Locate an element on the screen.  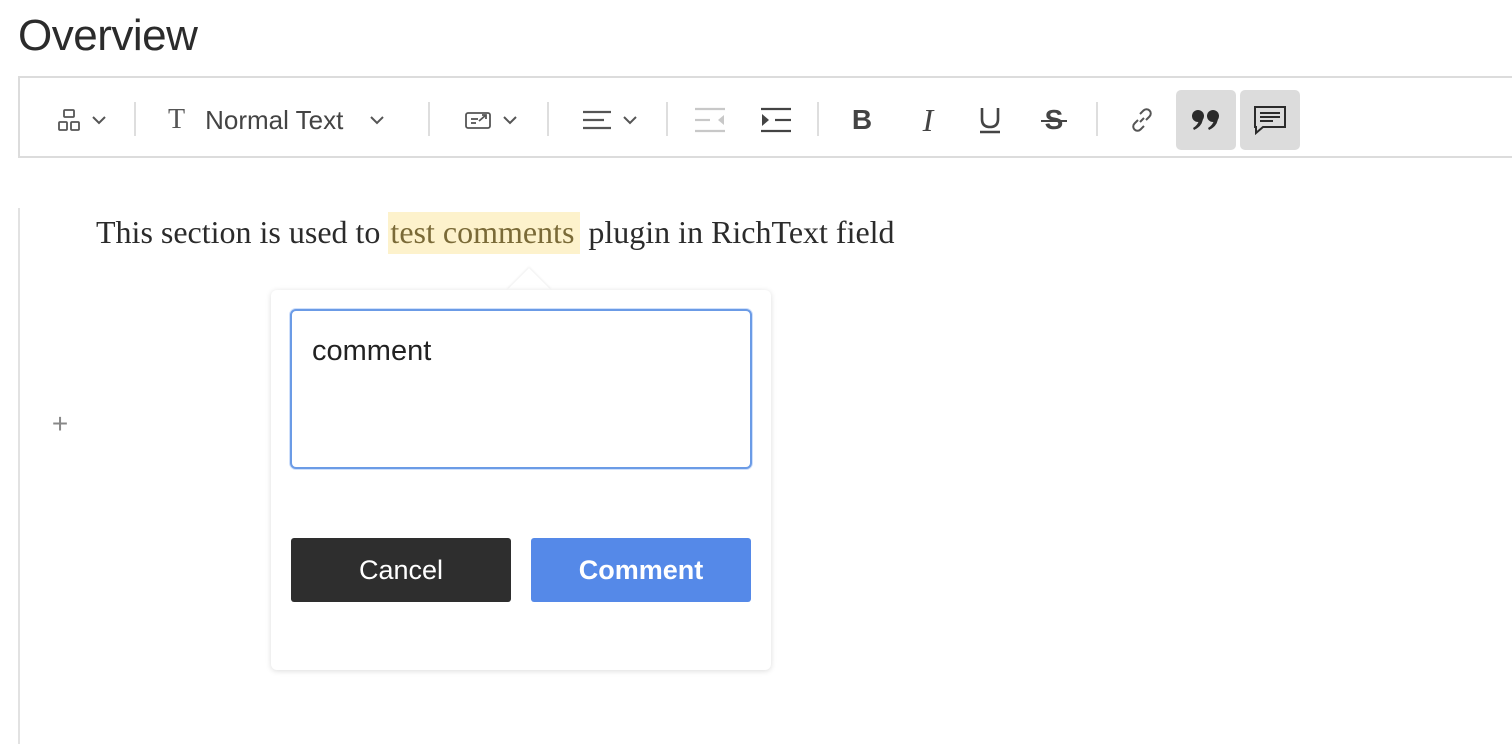
bold-icon: B is located at coordinates (862, 119).